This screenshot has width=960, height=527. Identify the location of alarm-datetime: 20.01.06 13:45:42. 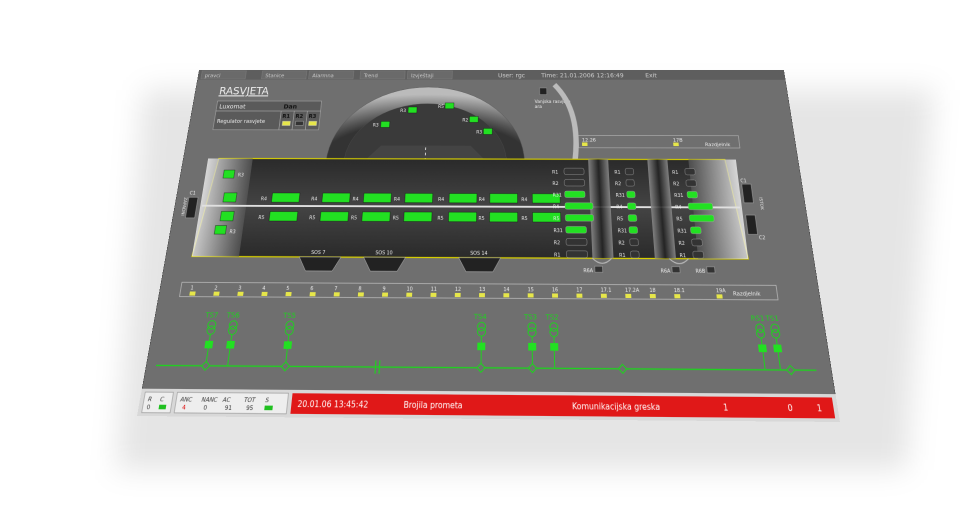
(333, 405).